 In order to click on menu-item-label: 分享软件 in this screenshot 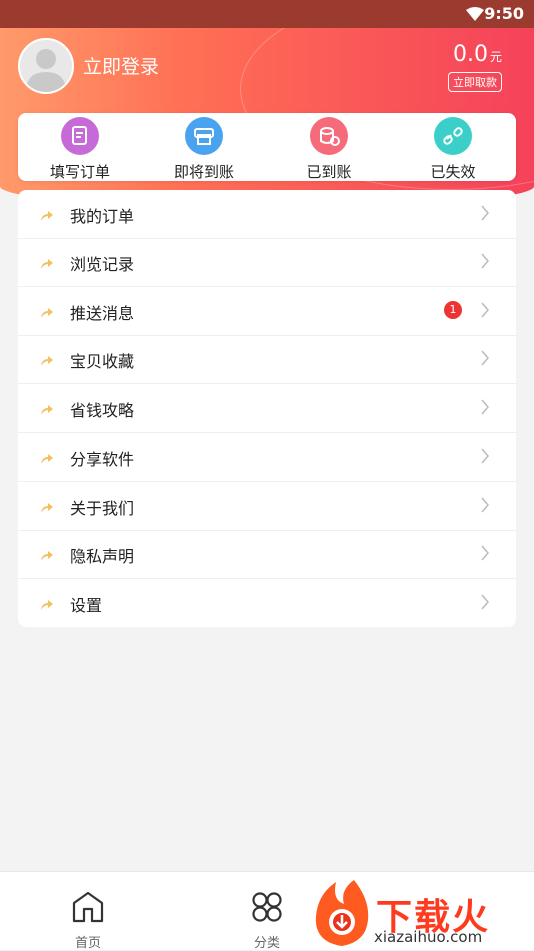, I will do `click(102, 459)`.